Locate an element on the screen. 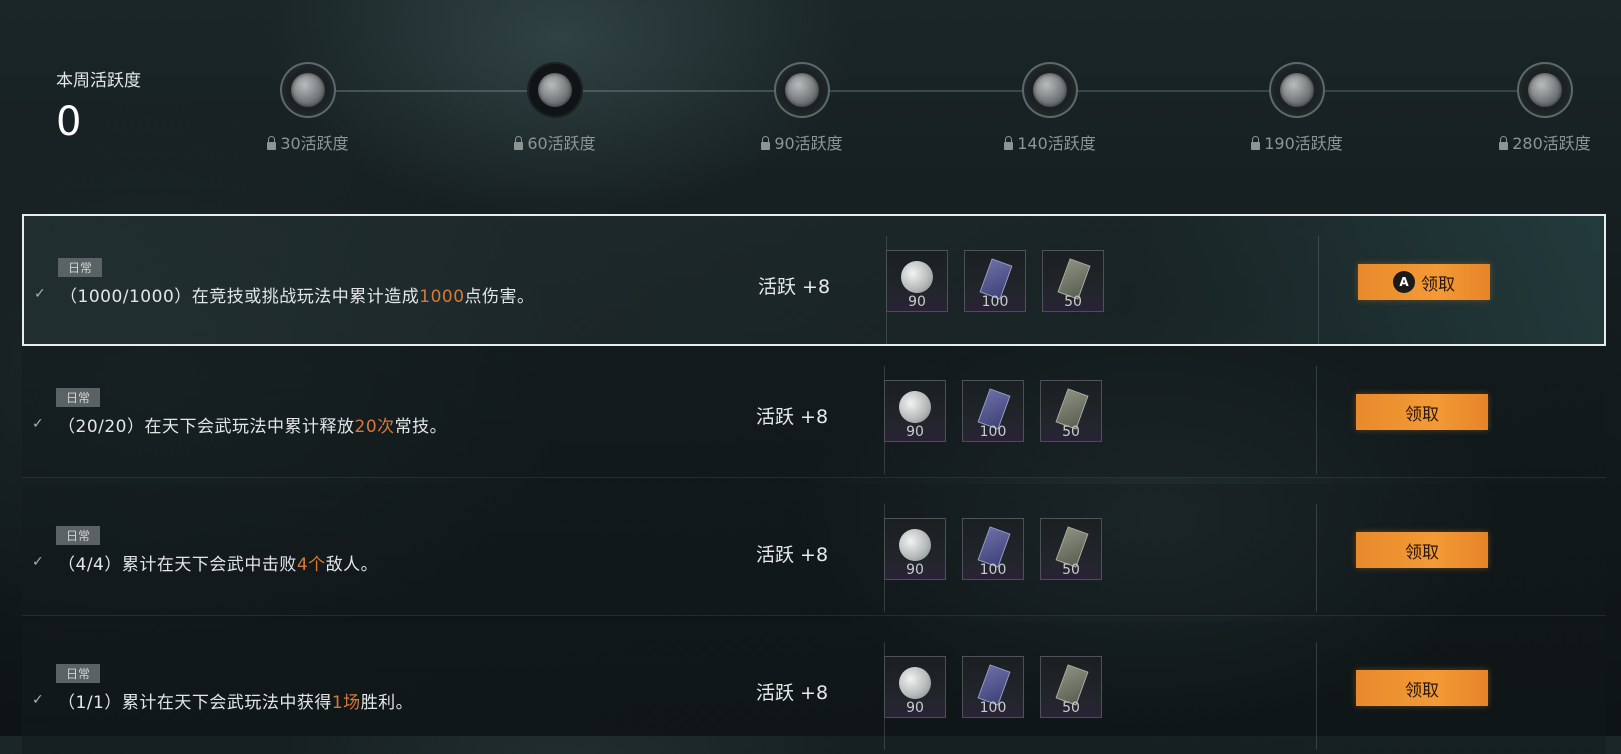  milestone-4: 140活跃度 is located at coordinates (1050, 108).